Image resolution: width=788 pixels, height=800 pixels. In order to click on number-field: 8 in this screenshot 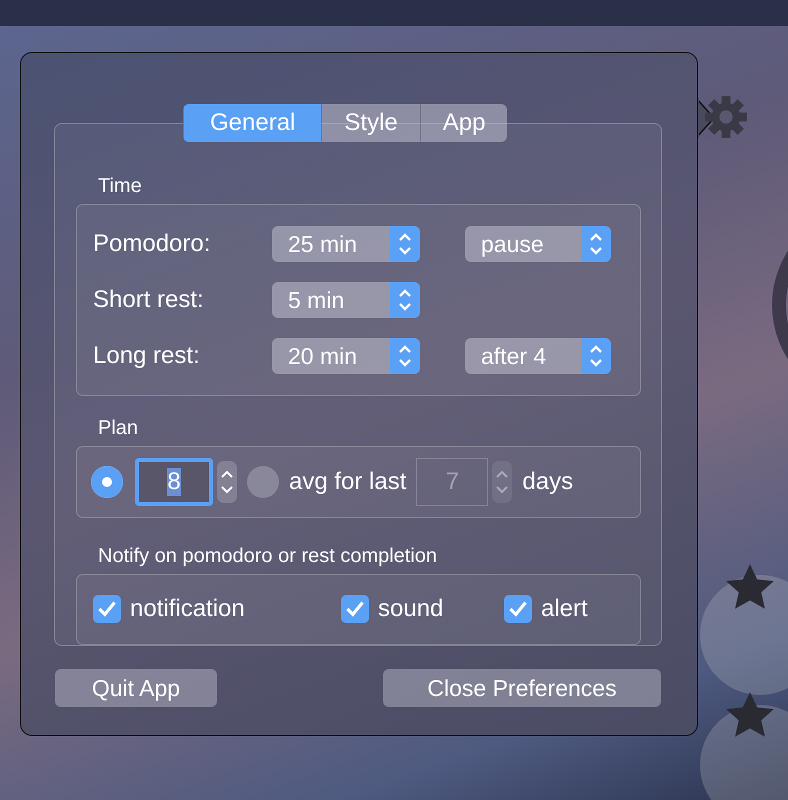, I will do `click(174, 482)`.